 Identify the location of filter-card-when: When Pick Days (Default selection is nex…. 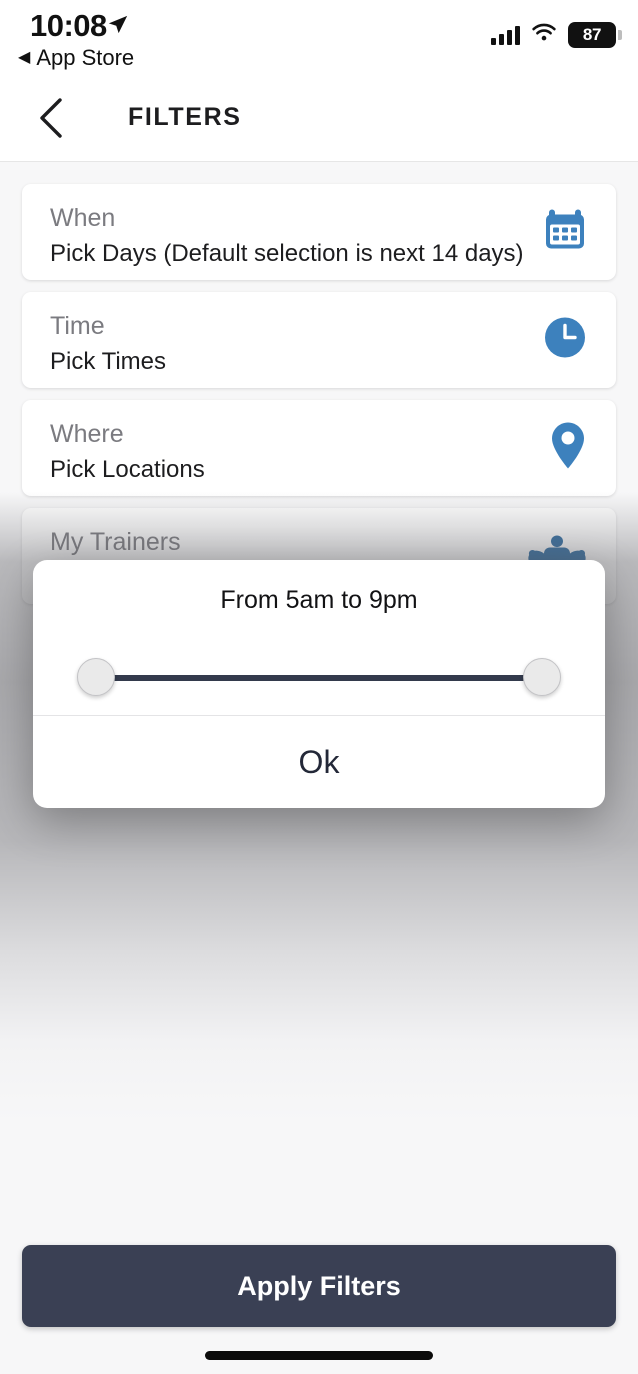
(319, 232).